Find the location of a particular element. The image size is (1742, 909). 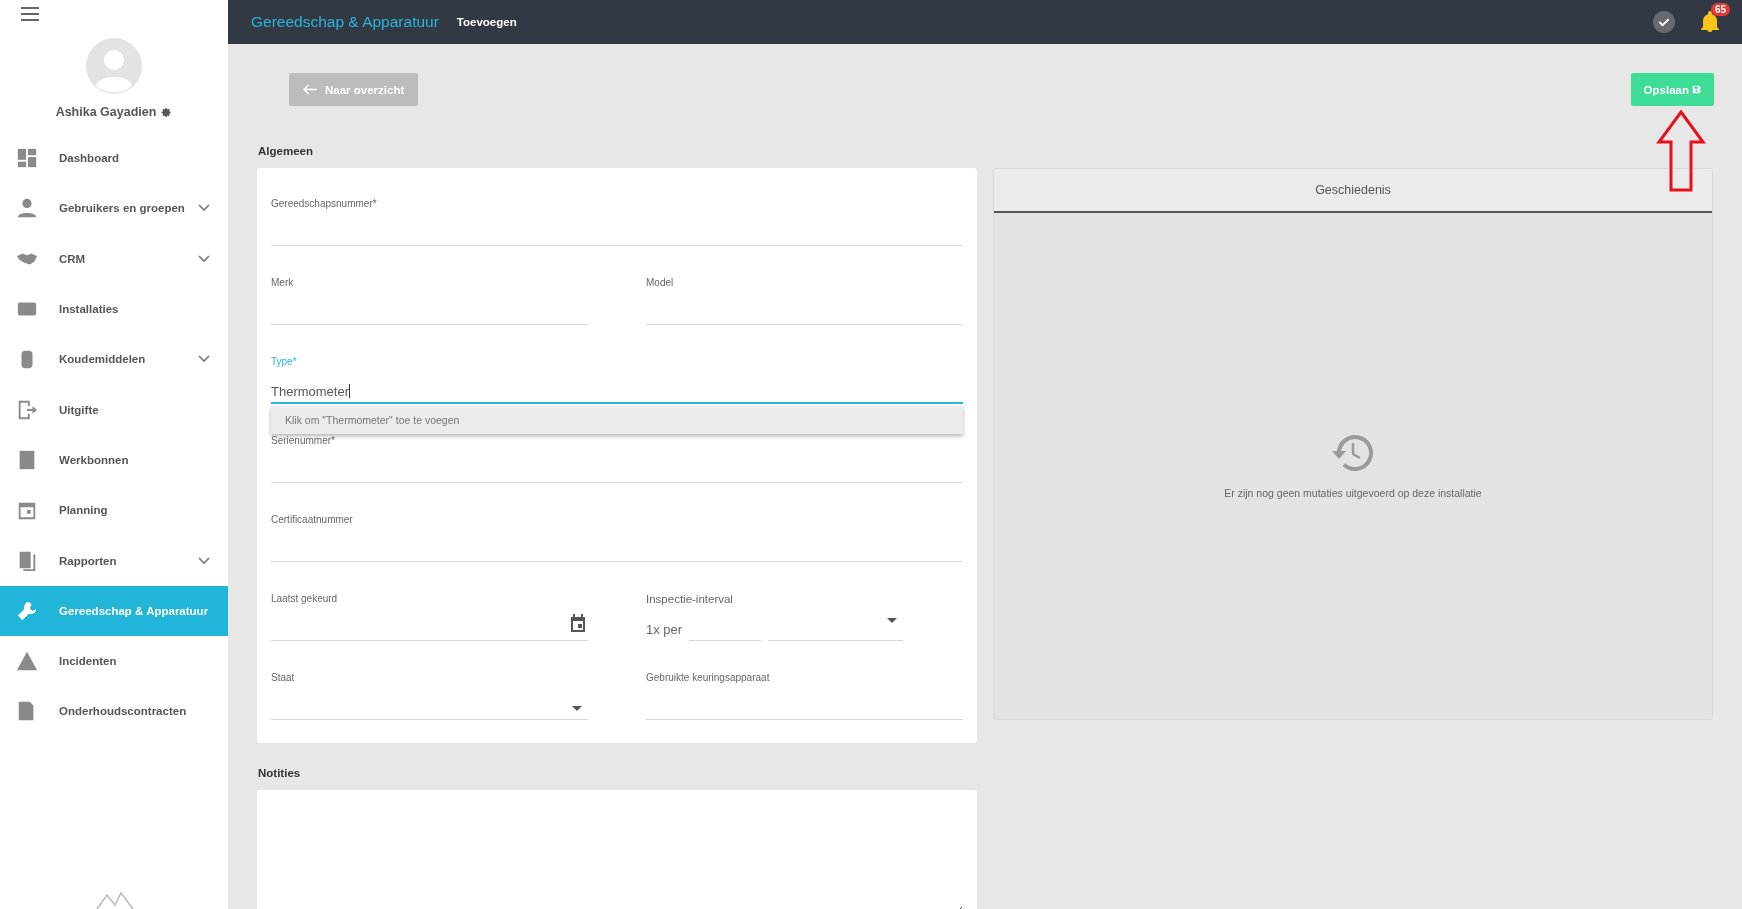

interval-unit-dropdown is located at coordinates (836, 629).